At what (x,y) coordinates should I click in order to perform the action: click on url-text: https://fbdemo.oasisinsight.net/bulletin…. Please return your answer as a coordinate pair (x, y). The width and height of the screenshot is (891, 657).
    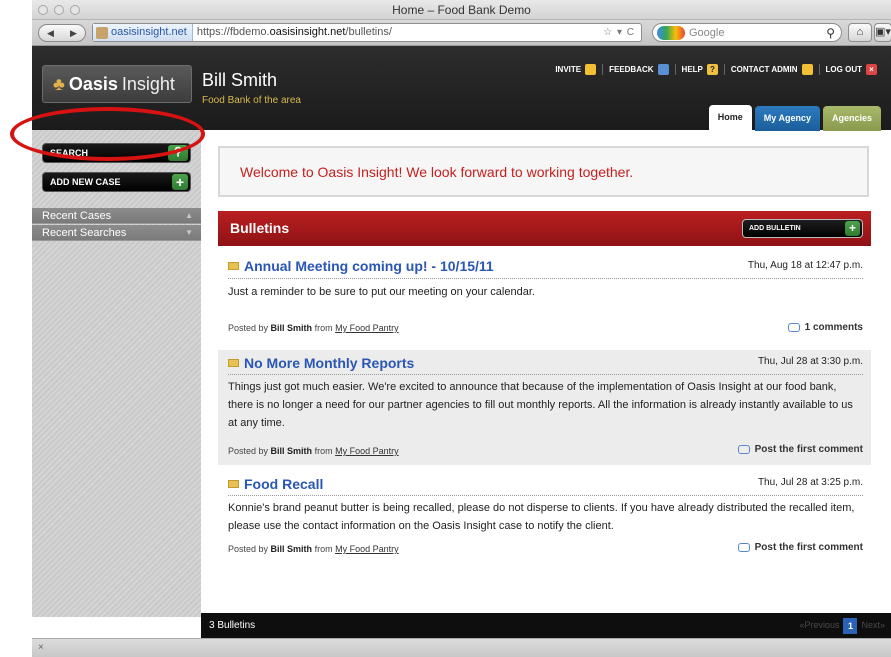
    Looking at the image, I should click on (292, 32).